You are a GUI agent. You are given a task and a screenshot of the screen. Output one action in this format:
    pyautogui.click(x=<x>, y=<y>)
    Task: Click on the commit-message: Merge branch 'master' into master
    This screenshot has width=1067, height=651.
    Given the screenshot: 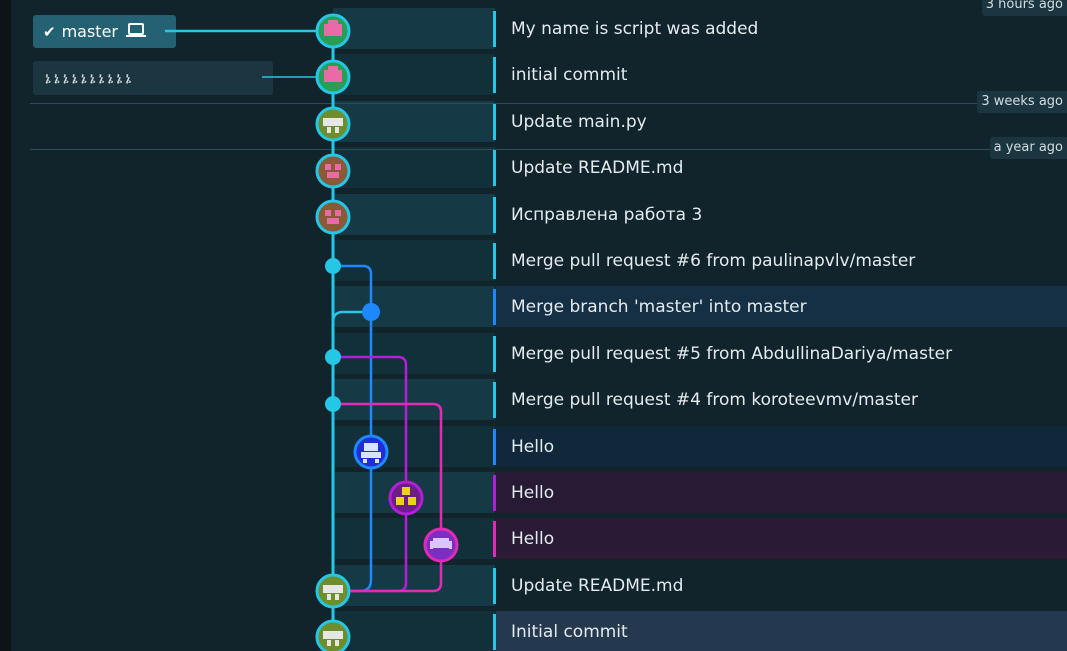 What is the action you would take?
    pyautogui.click(x=659, y=307)
    